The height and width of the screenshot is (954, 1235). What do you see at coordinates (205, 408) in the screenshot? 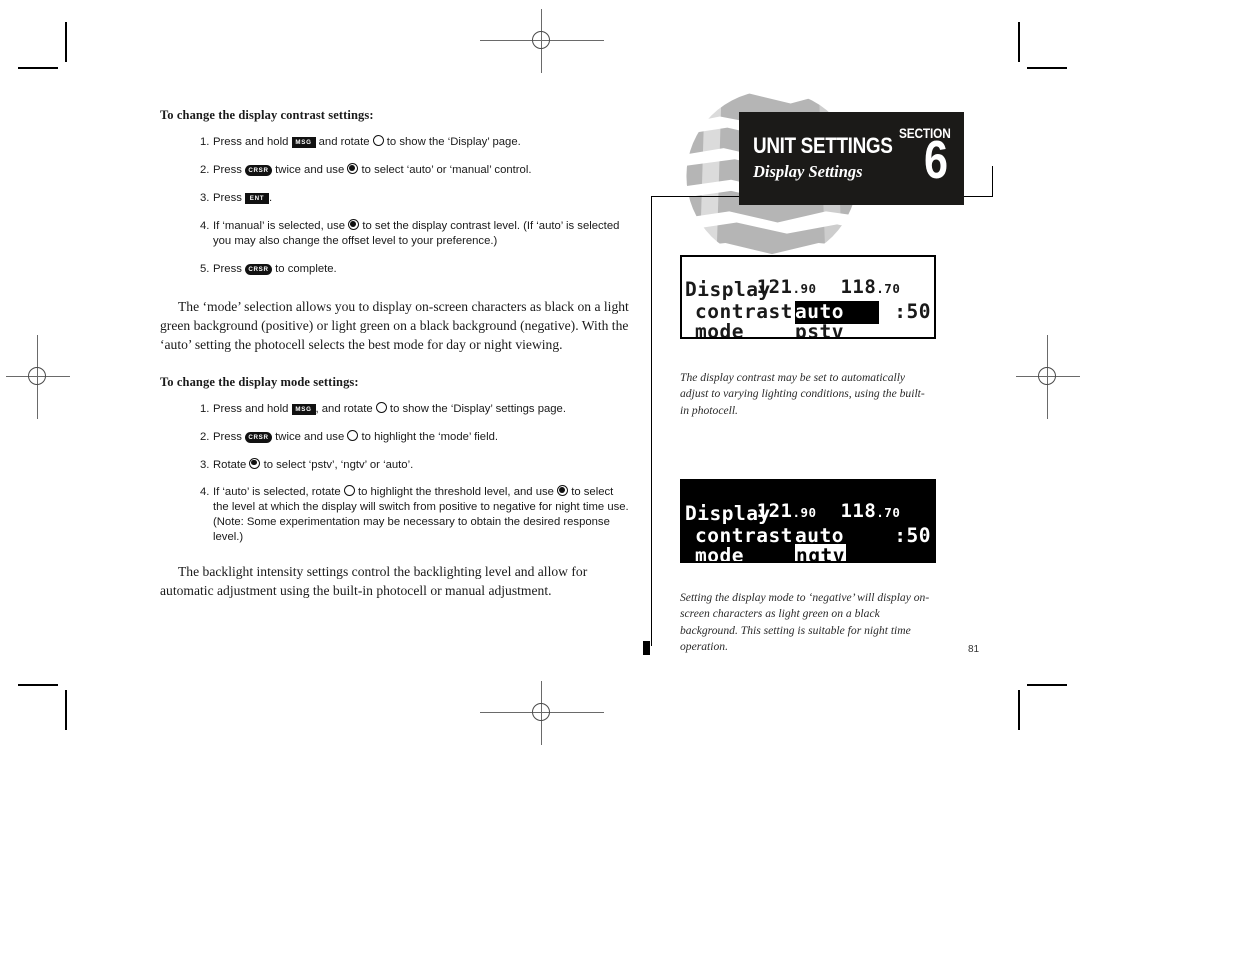
I see `mode-step-number: 1.` at bounding box center [205, 408].